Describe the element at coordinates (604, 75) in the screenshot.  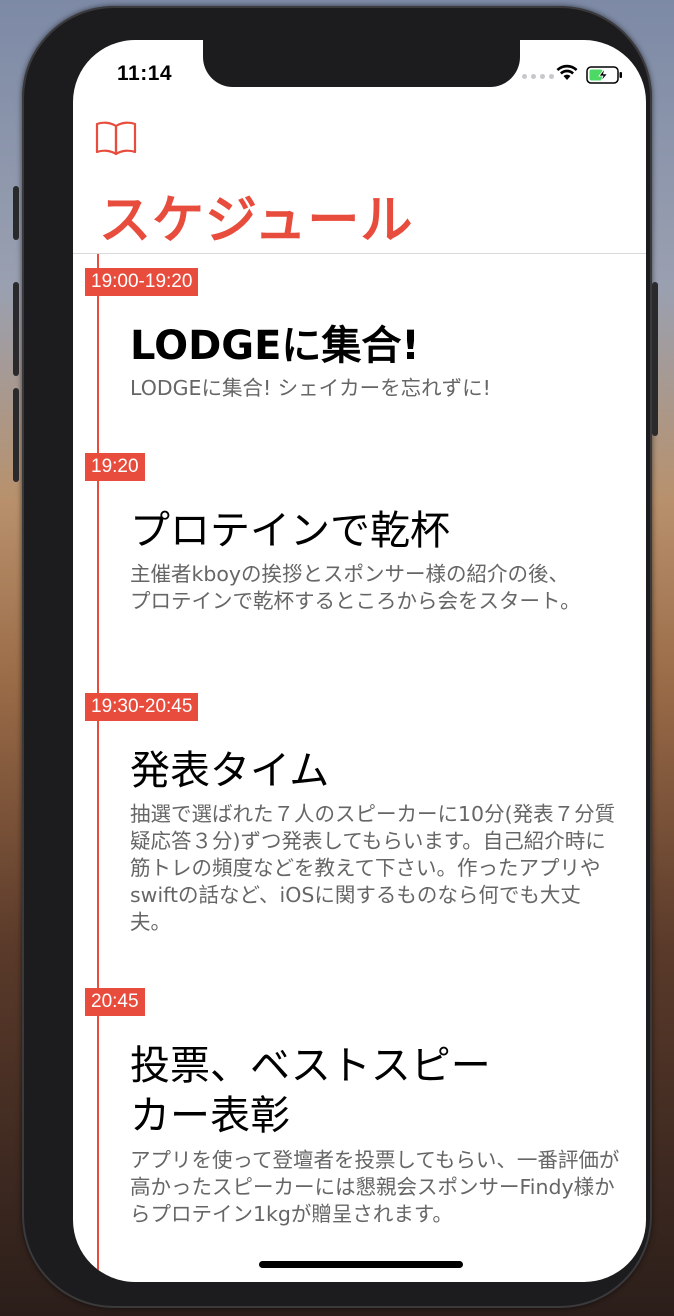
I see `battery-charging-icon` at that location.